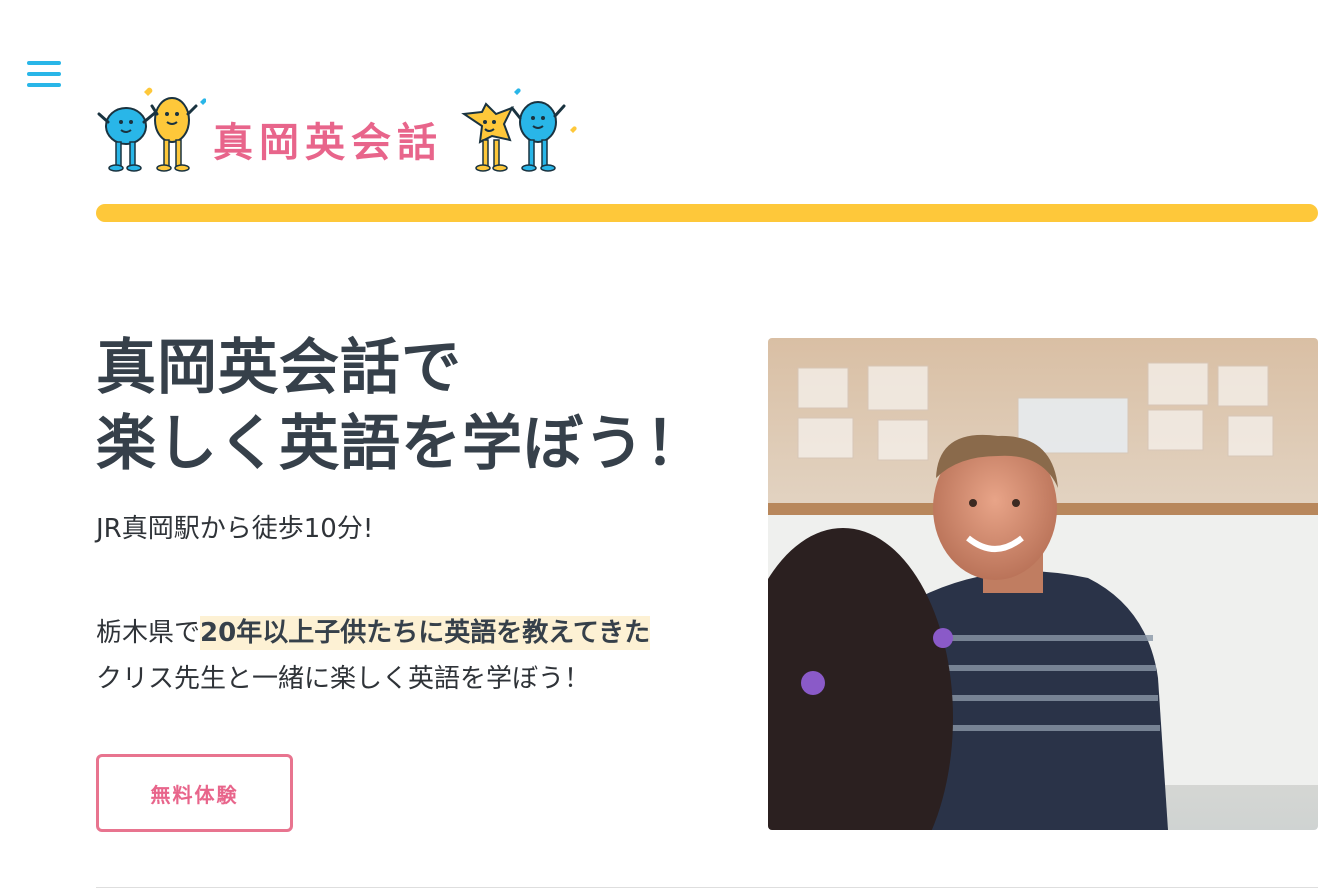 The image size is (1334, 889). What do you see at coordinates (519, 130) in the screenshot?
I see `mascot-characters-right-icon` at bounding box center [519, 130].